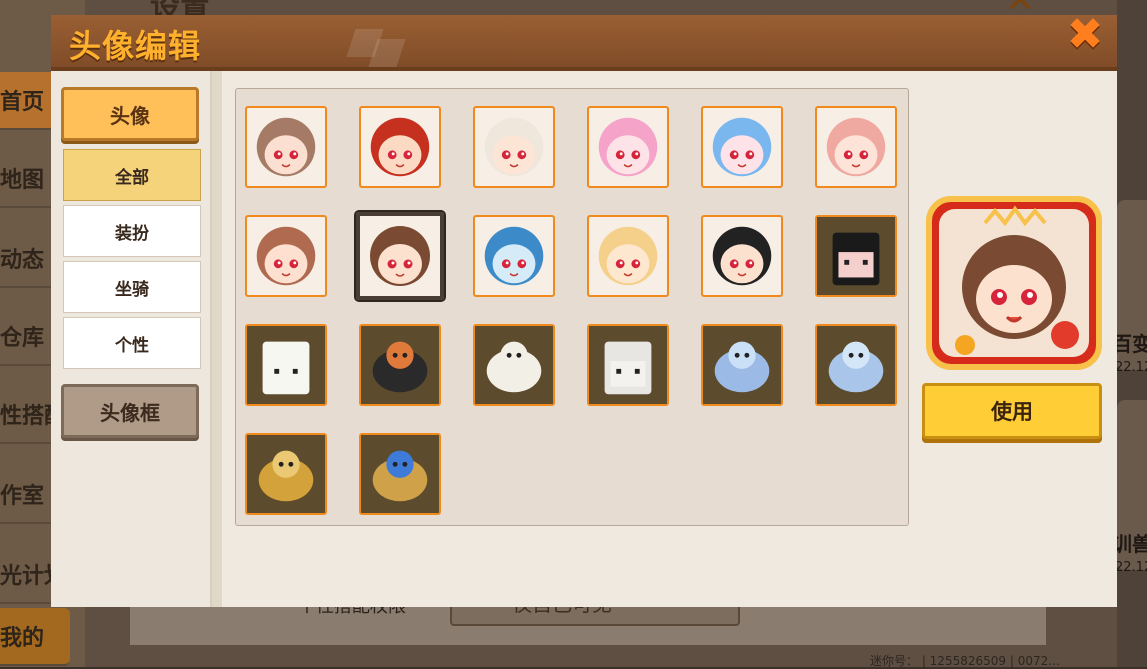 The height and width of the screenshot is (669, 1147). I want to click on avatar-pink-bunny-girl, so click(856, 147).